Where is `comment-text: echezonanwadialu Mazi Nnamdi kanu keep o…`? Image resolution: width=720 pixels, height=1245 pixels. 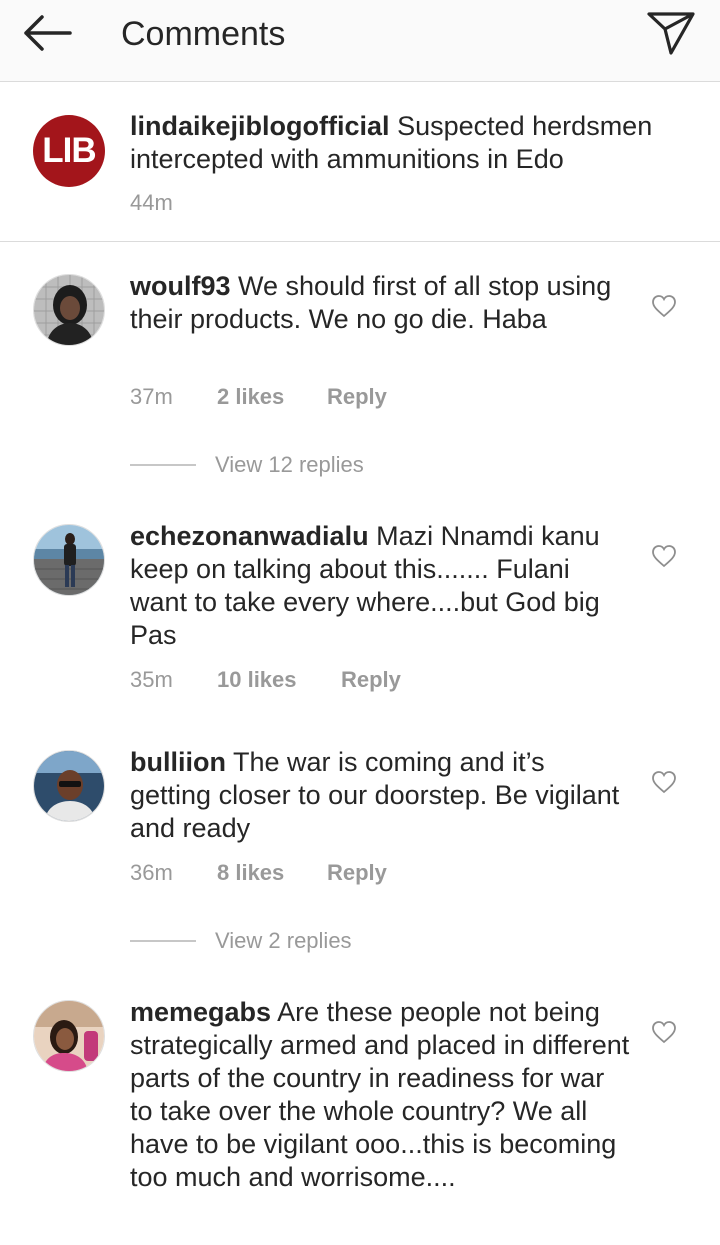
comment-text: echezonanwadialu Mazi Nnamdi kanu keep o… is located at coordinates (380, 586).